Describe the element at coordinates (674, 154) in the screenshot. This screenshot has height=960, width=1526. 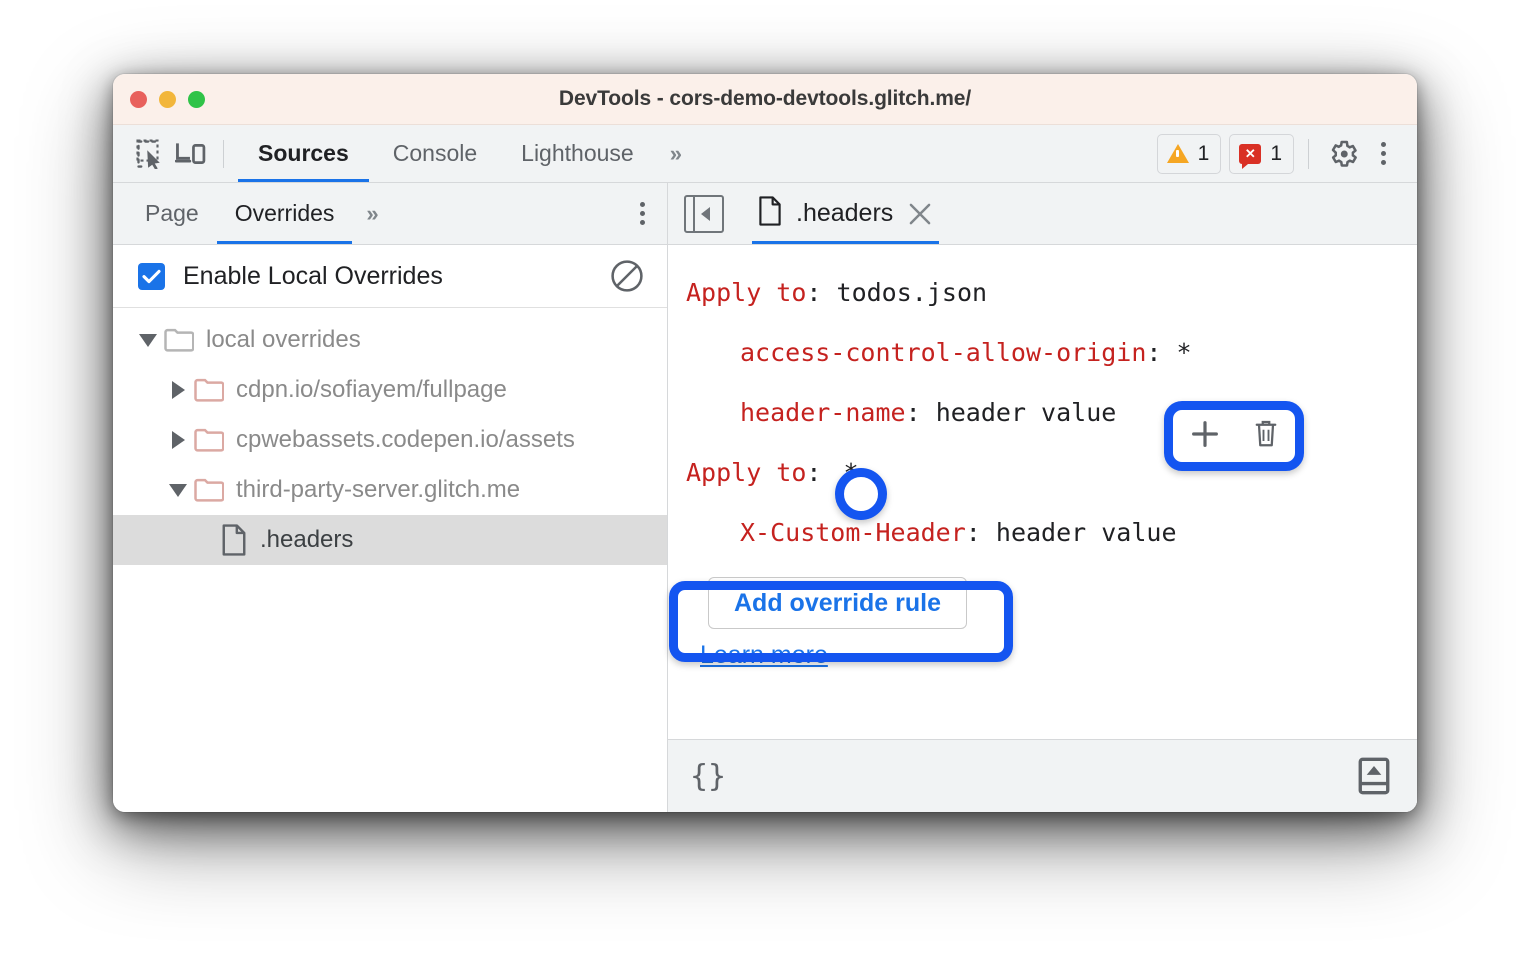
I see `more-panels-chevron-icon: »` at that location.